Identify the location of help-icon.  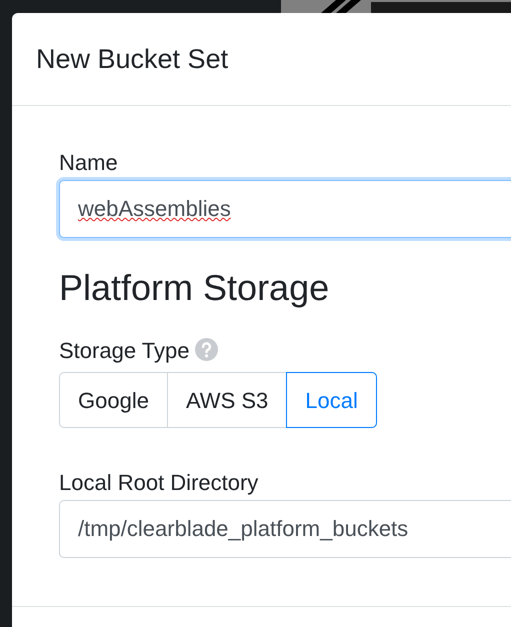
(206, 349).